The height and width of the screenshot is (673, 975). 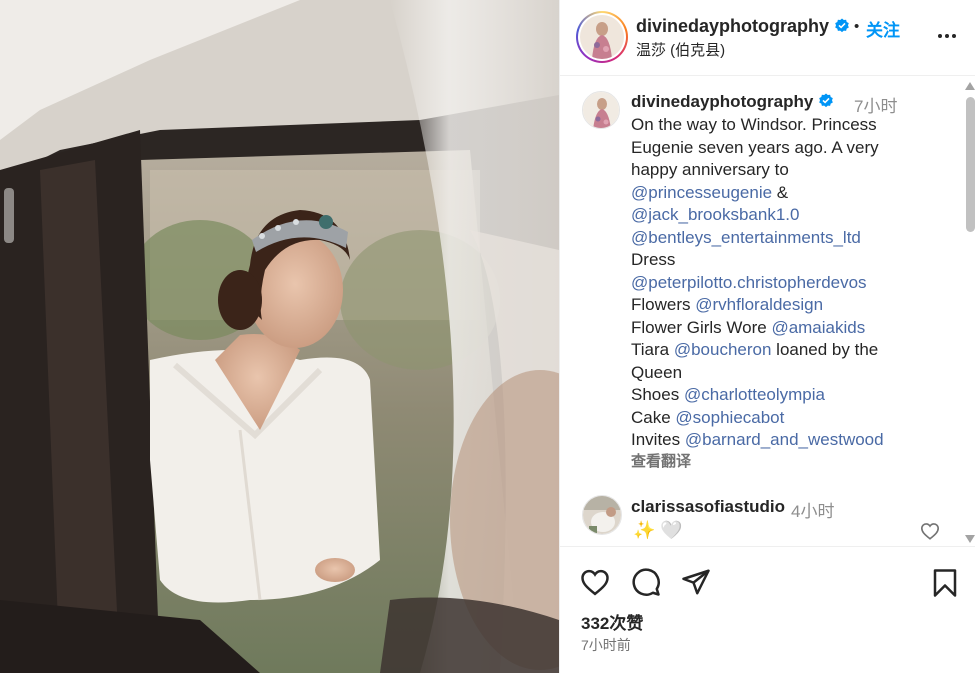 What do you see at coordinates (701, 327) in the screenshot?
I see `caption-text: Flower Girls Wore` at bounding box center [701, 327].